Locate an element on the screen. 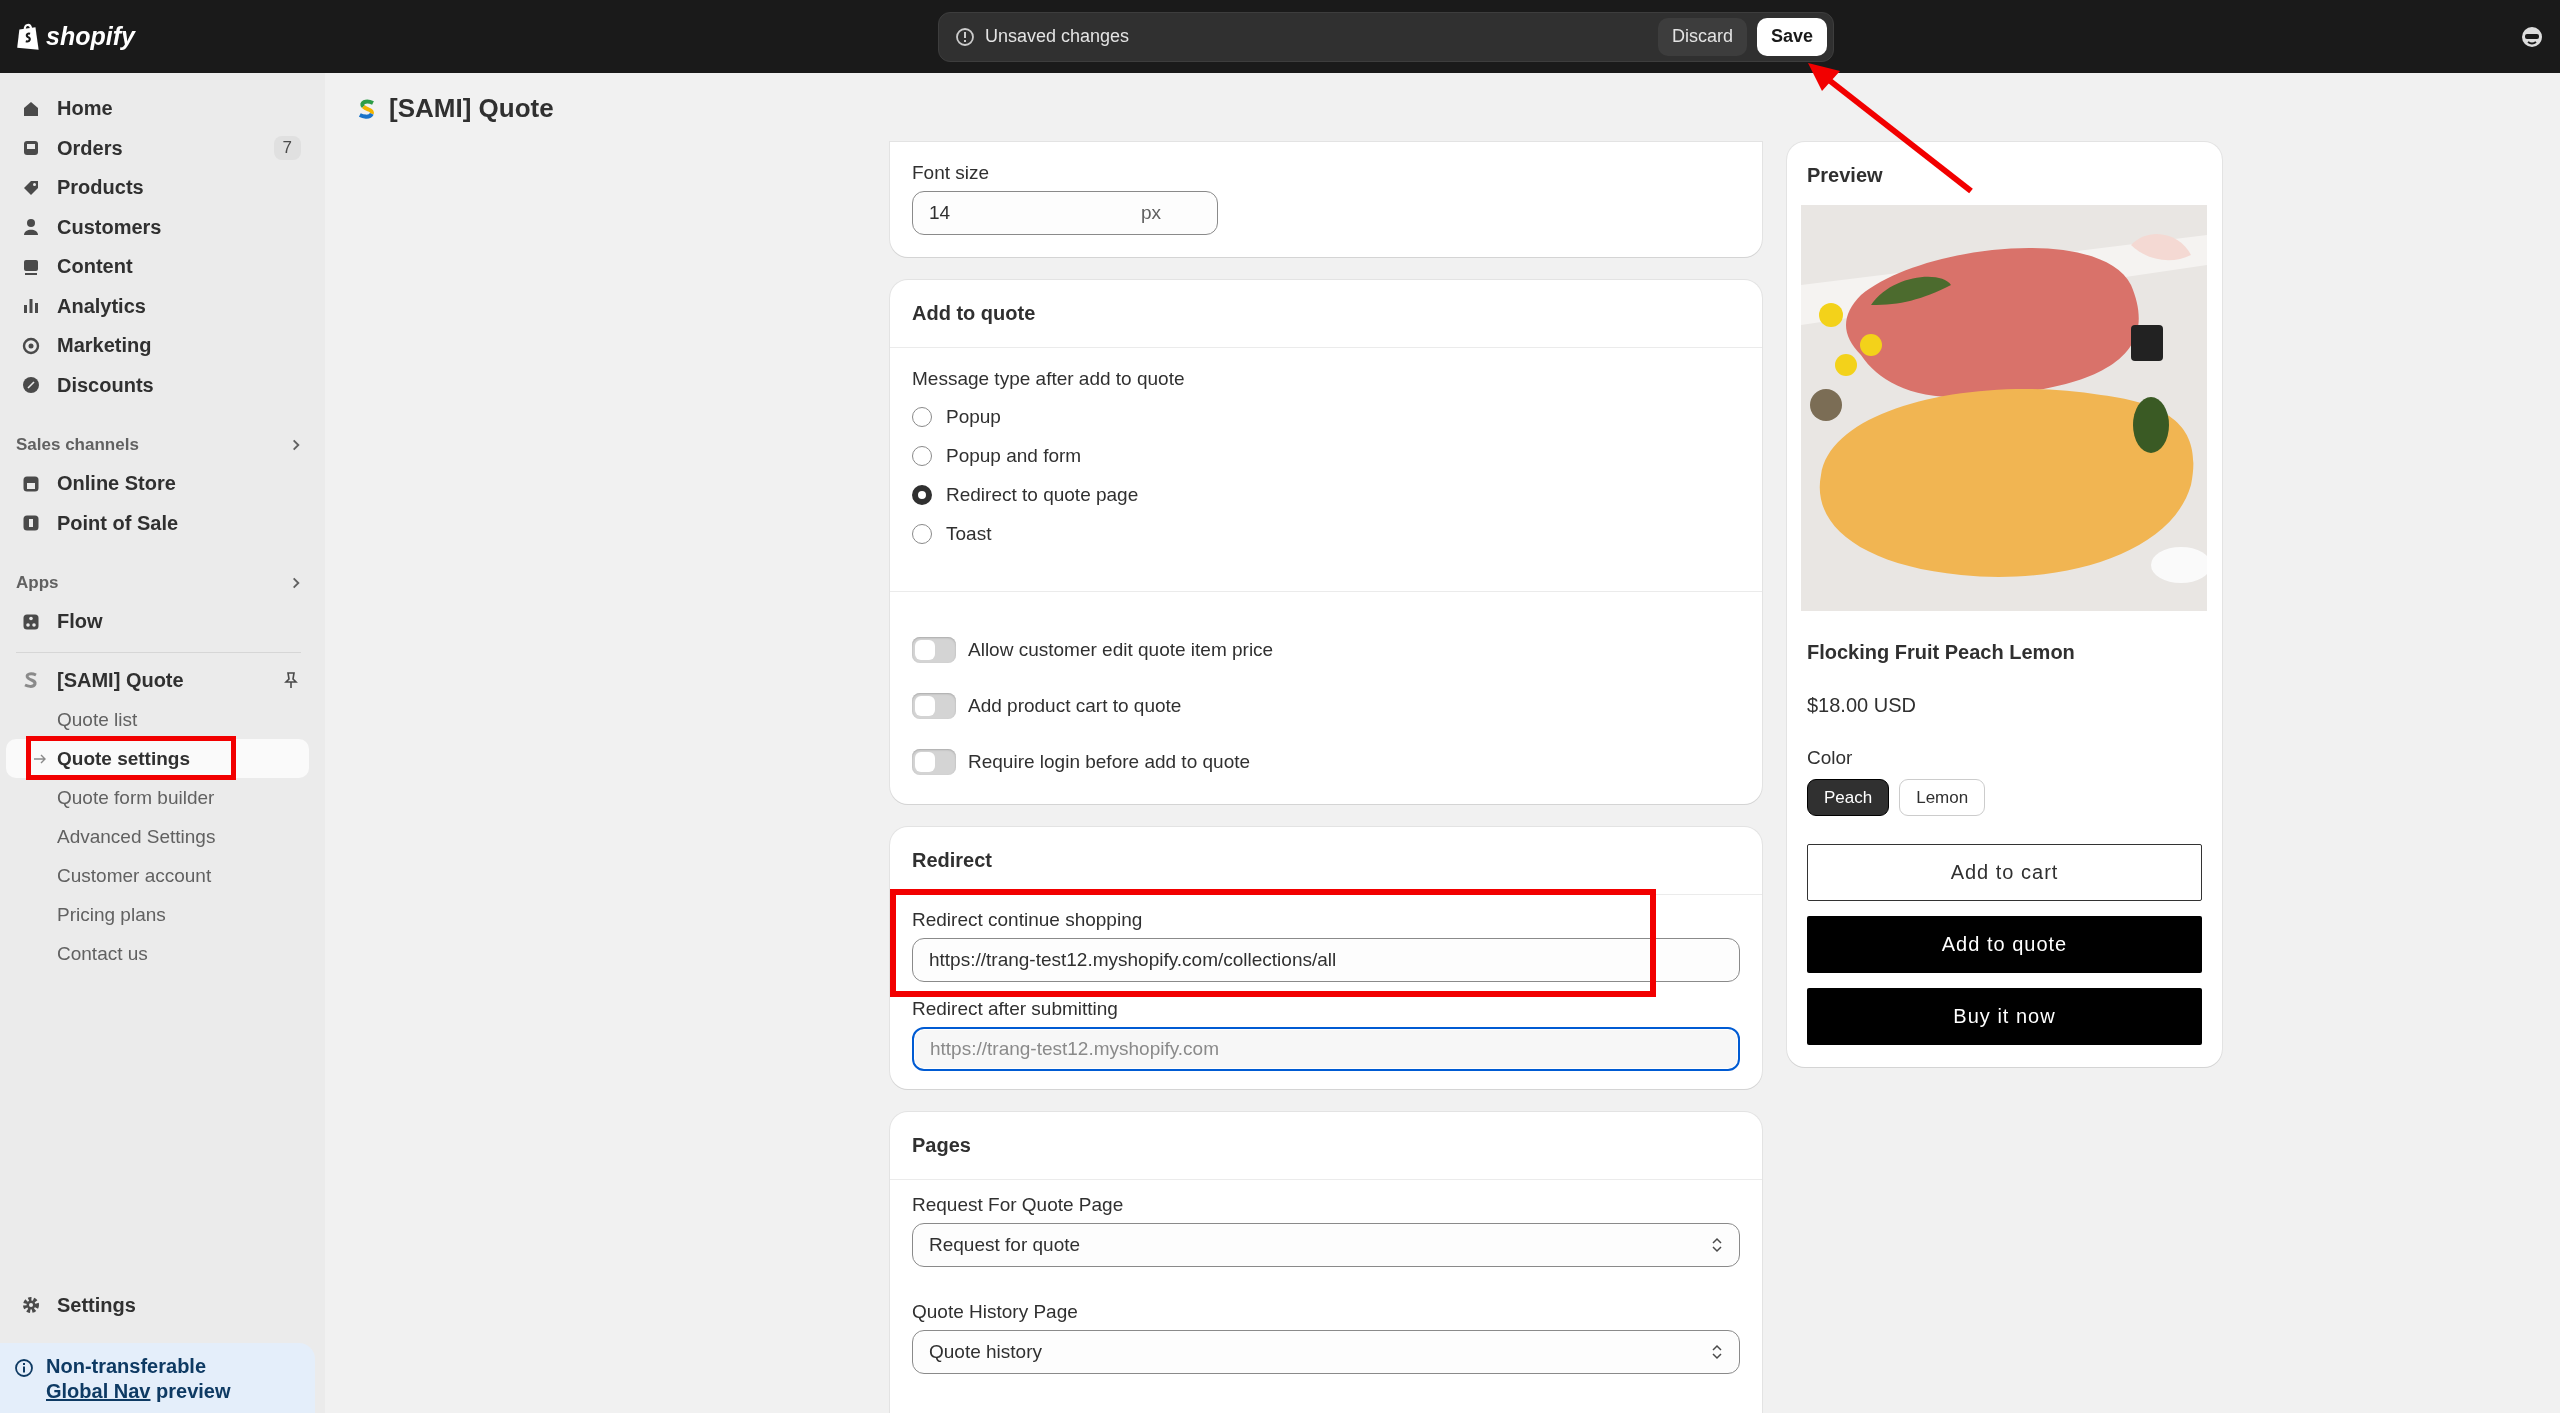 The image size is (2560, 1413). discard-button: Discard is located at coordinates (1702, 36).